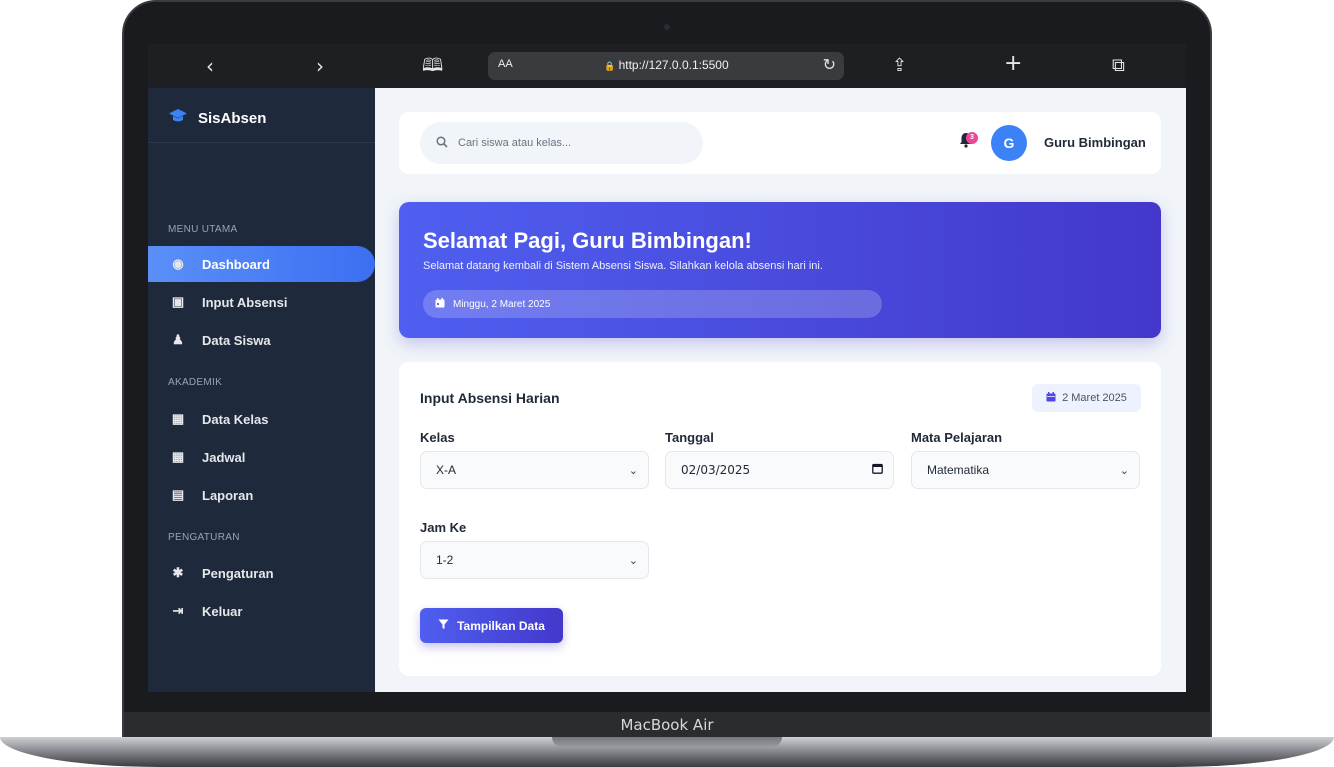  I want to click on mapel-select: Matematika ⌄, so click(1025, 470).